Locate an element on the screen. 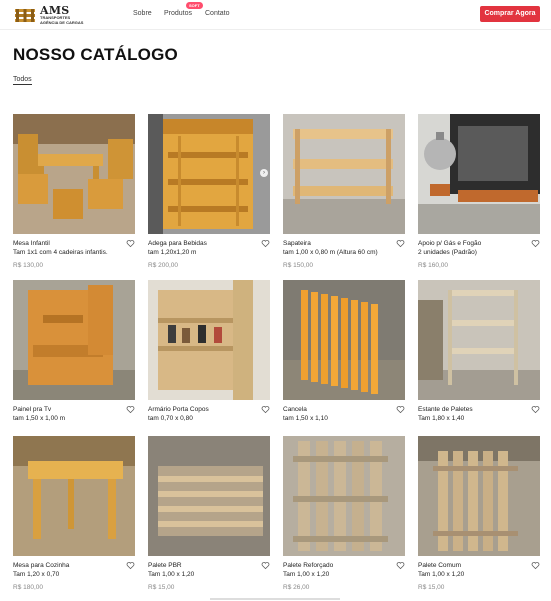 The height and width of the screenshot is (601, 551). product-name: Palete Reforçado is located at coordinates (308, 565).